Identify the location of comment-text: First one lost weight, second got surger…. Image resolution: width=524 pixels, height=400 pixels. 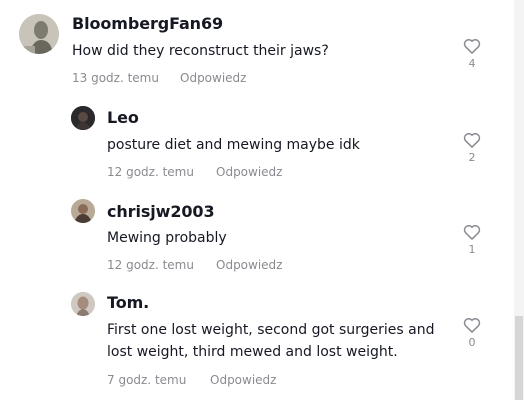
(271, 341).